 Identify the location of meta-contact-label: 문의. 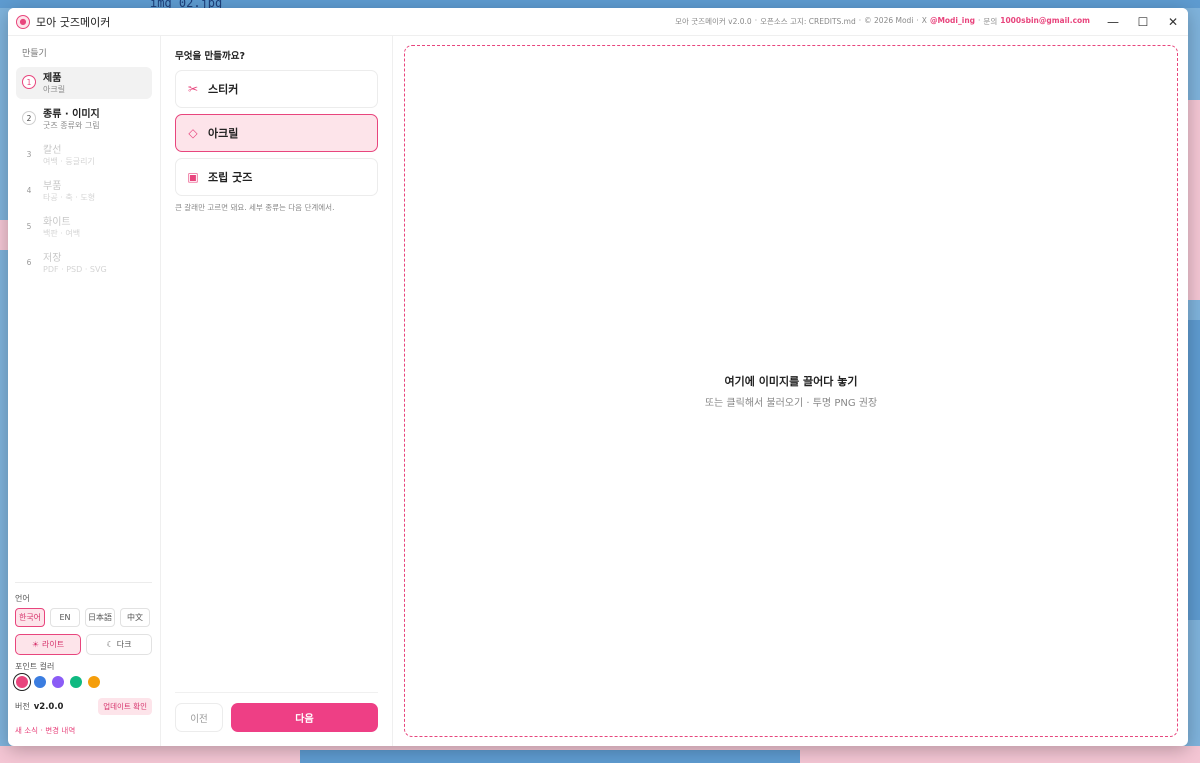
(990, 21).